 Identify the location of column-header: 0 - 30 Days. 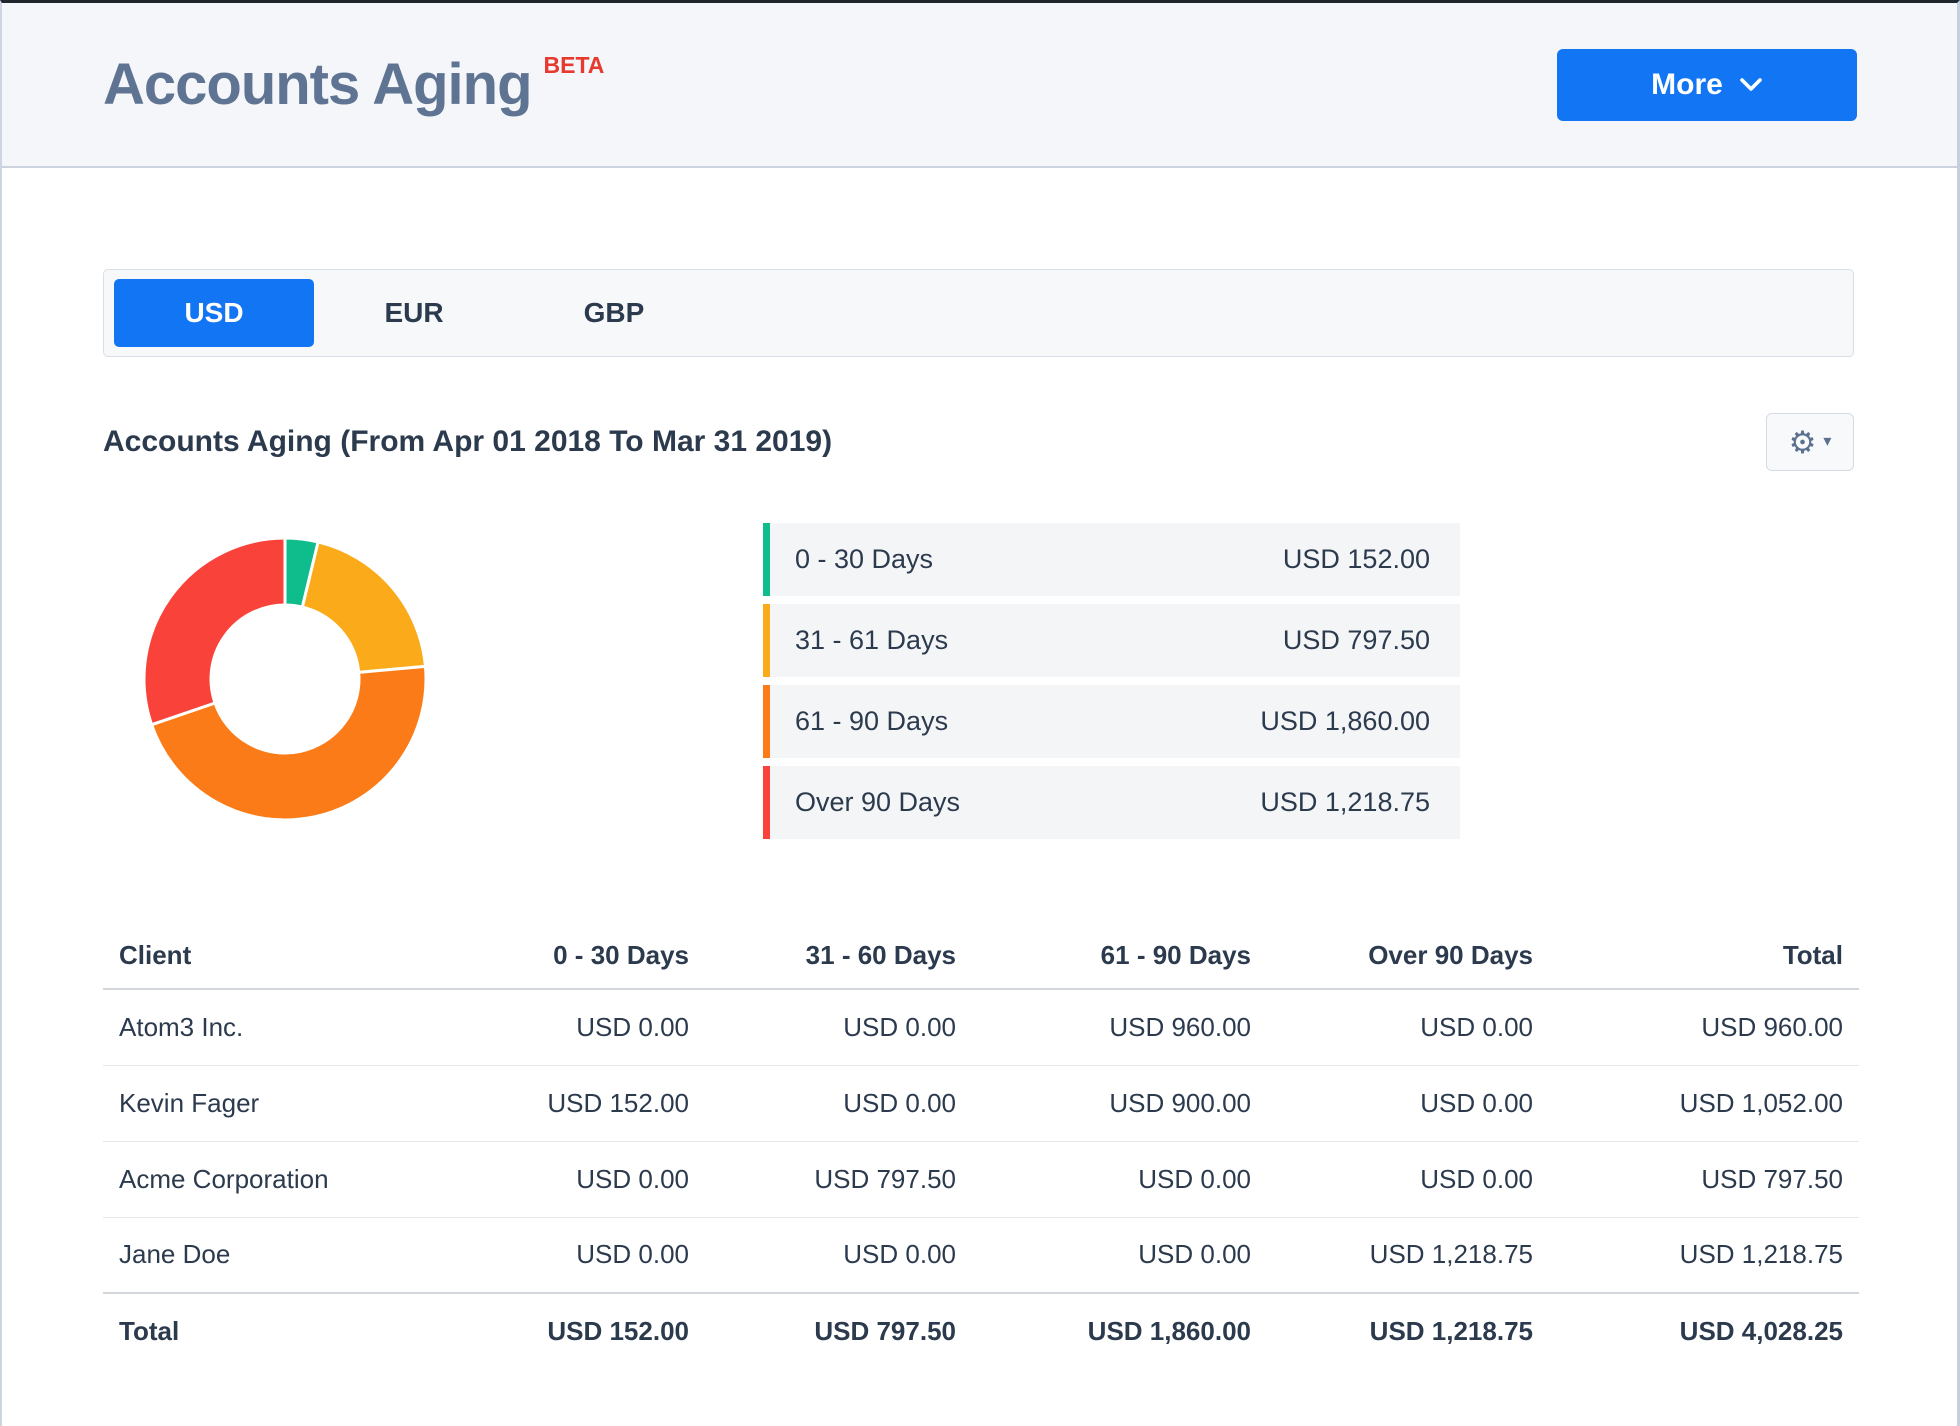
(559, 956).